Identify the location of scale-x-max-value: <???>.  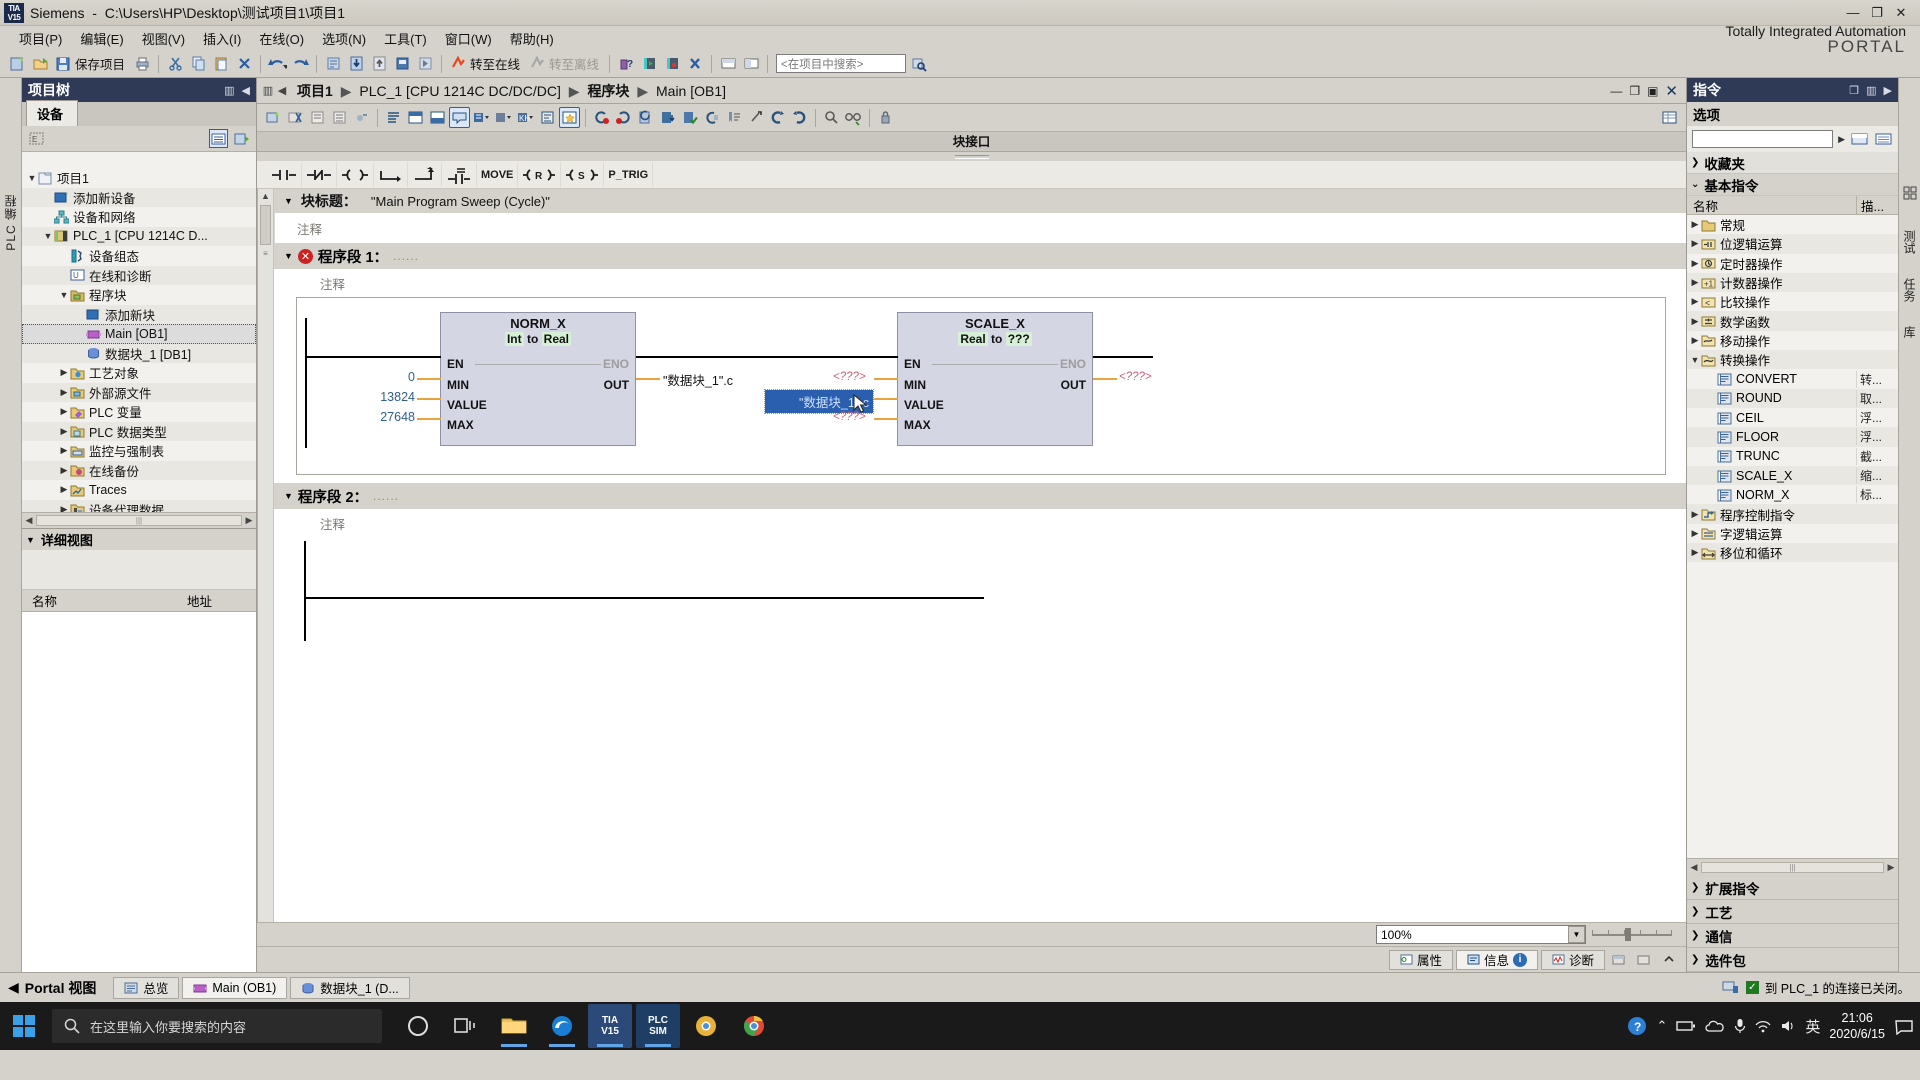
(849, 417).